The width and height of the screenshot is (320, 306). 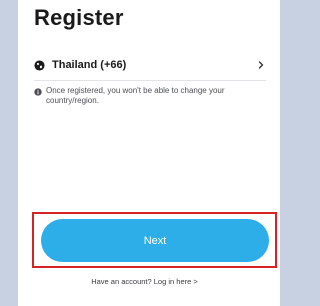 I want to click on country-selector: Thailand (+66), so click(x=150, y=65).